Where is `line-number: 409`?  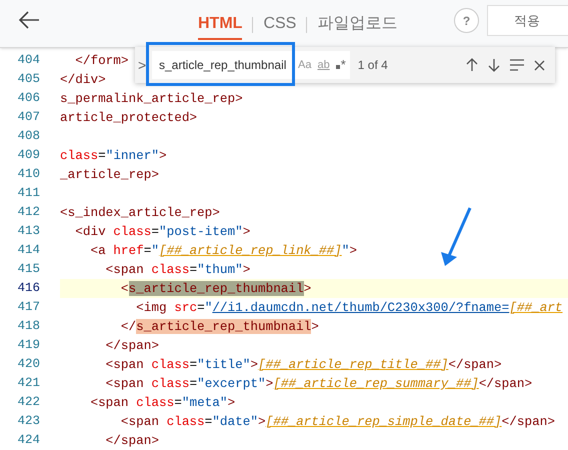 line-number: 409 is located at coordinates (28, 155).